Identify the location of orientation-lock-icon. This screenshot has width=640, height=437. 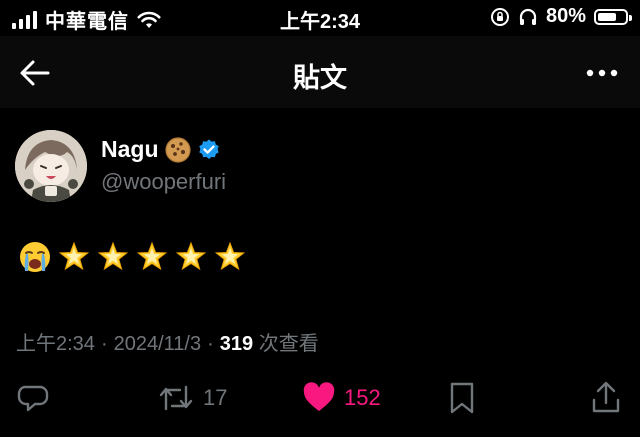
(499, 16).